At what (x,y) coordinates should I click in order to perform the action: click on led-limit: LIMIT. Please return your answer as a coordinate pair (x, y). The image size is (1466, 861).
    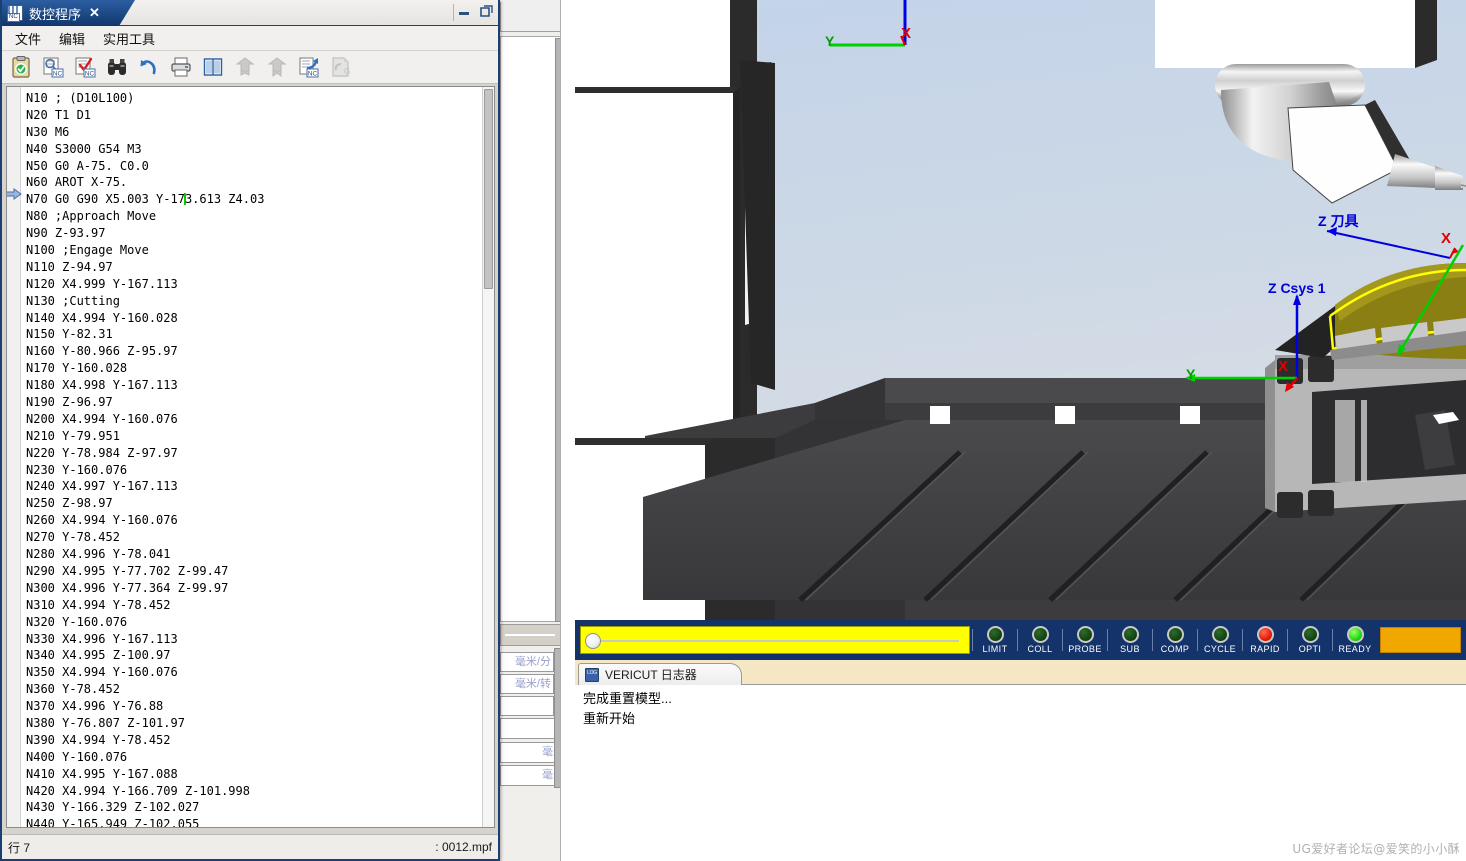
    Looking at the image, I should click on (995, 640).